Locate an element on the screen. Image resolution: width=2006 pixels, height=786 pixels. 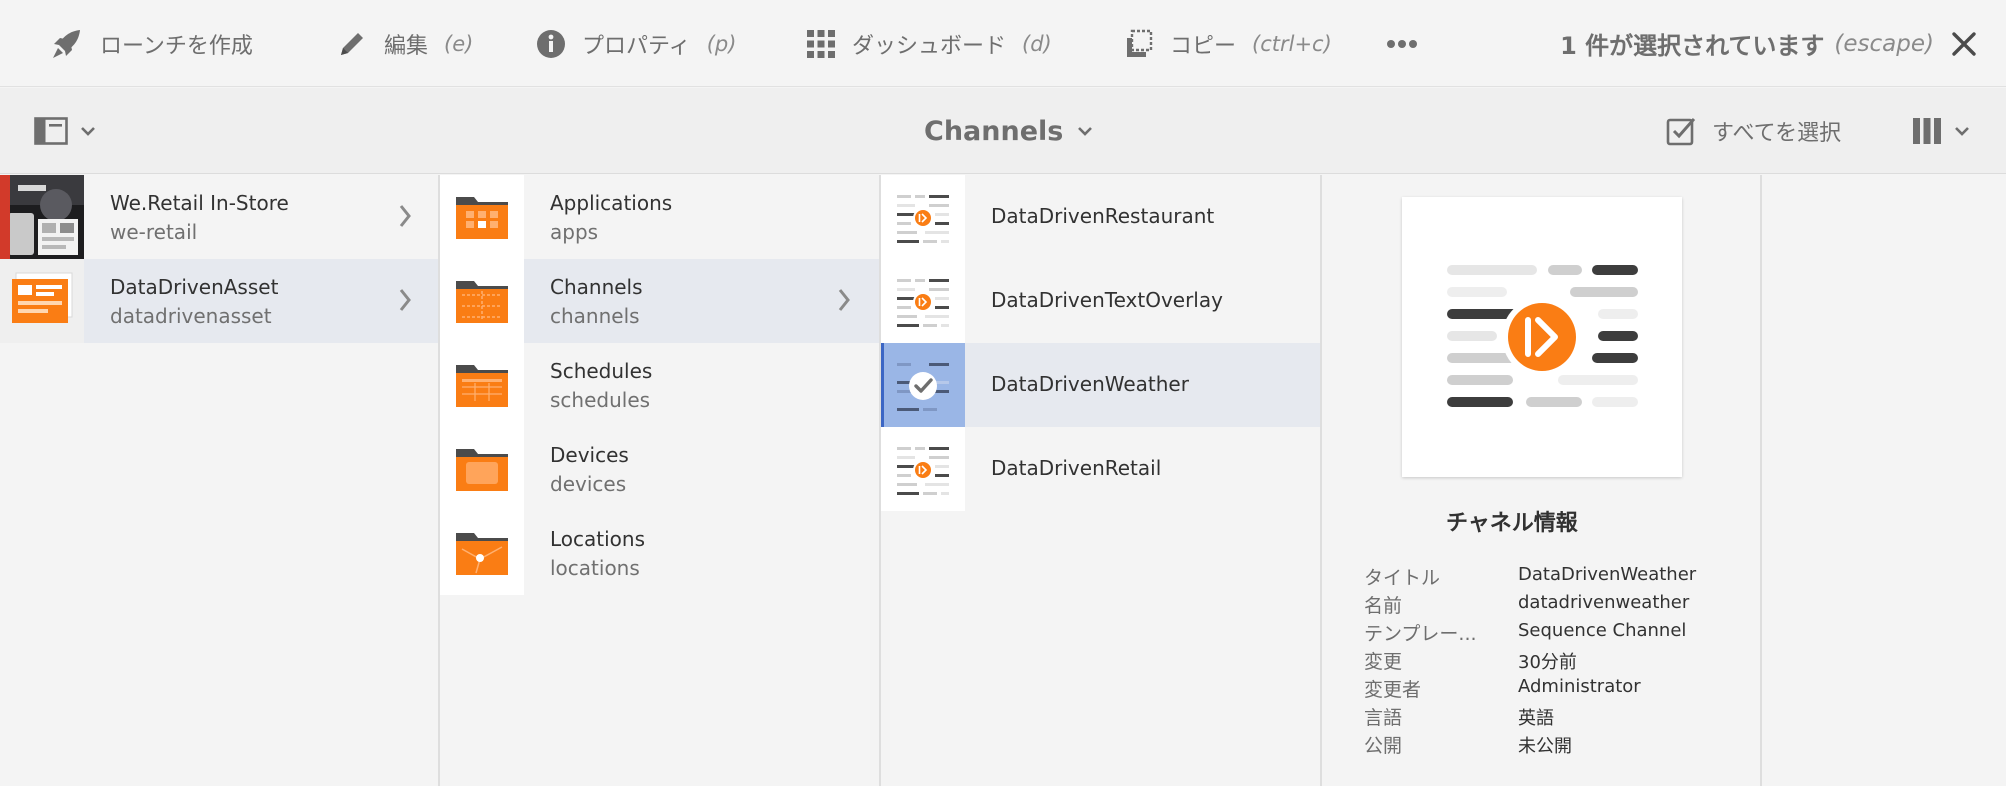
folder-title-dropdown: Channels is located at coordinates (1008, 131).